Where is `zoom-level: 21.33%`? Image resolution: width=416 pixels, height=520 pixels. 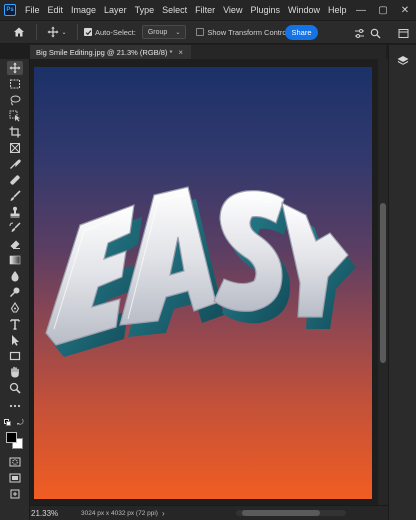 zoom-level: 21.33% is located at coordinates (54, 513).